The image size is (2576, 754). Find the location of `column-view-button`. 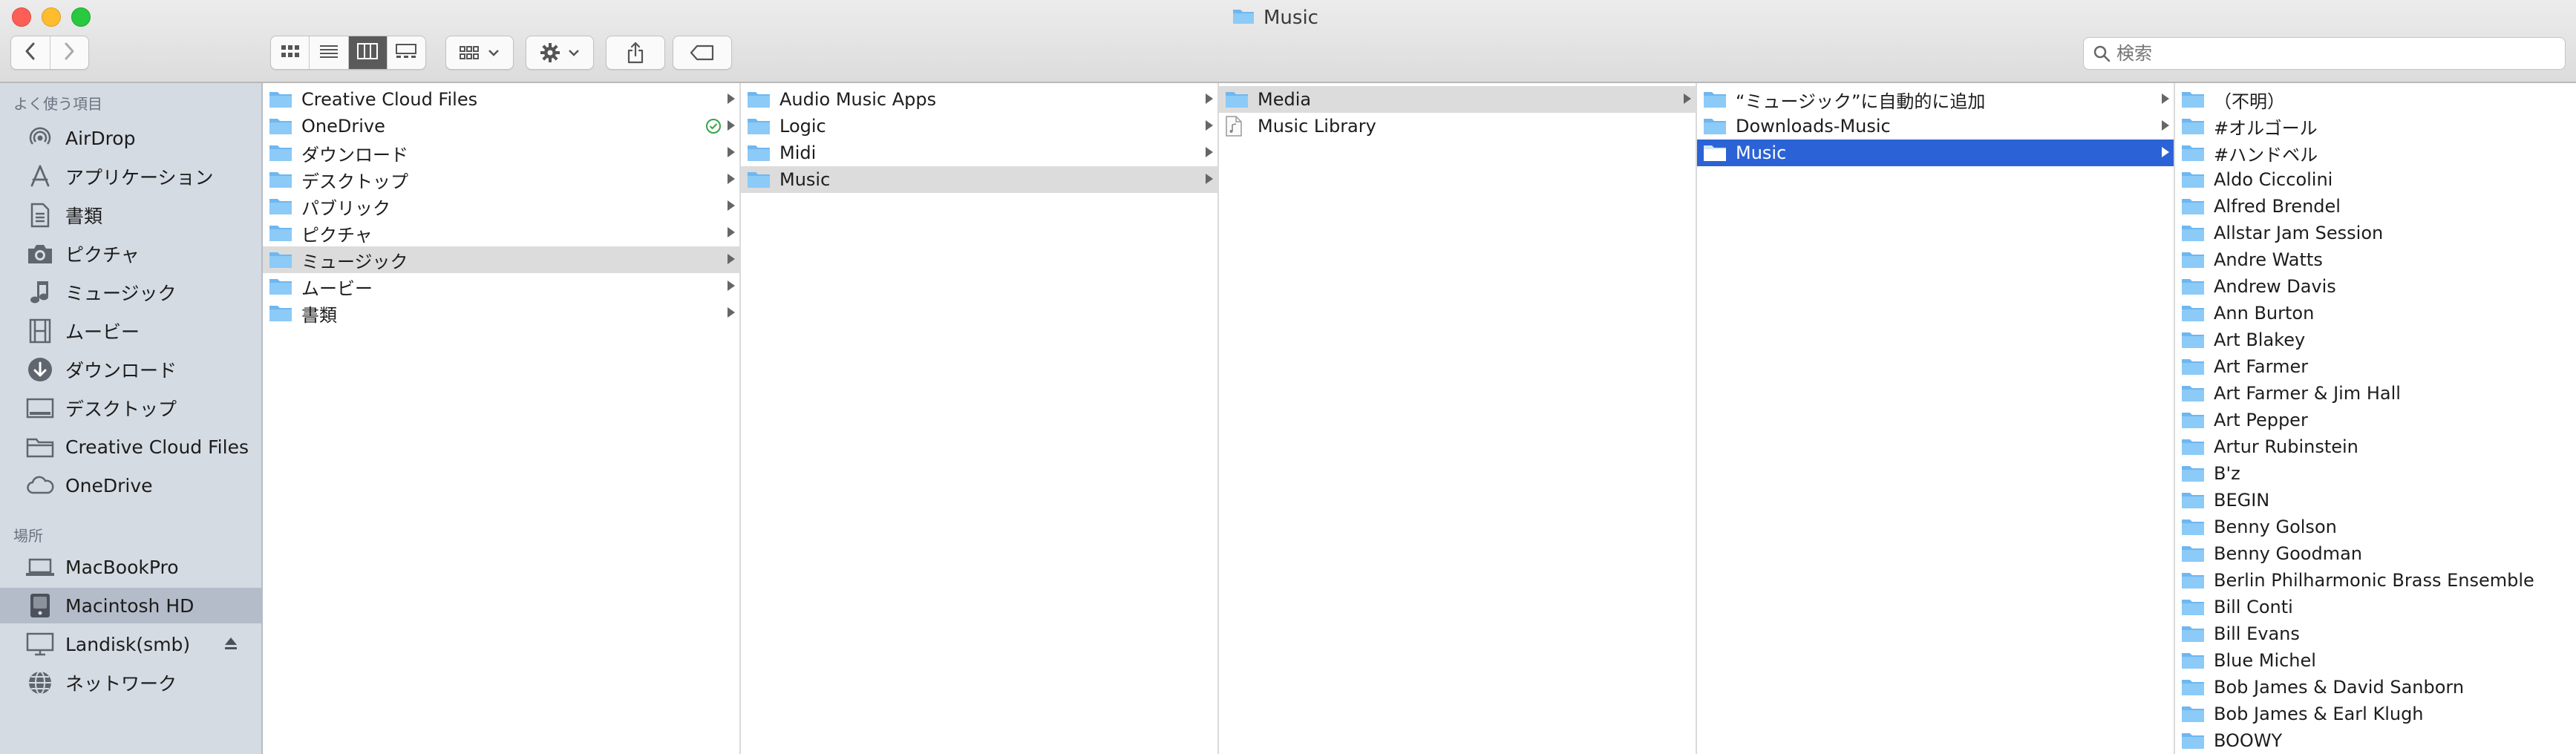

column-view-button is located at coordinates (368, 52).